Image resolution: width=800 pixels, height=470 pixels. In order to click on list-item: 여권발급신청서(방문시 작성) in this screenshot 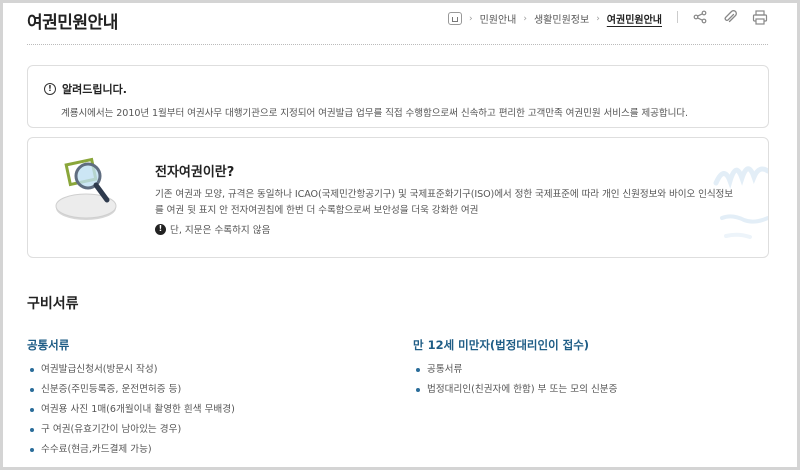, I will do `click(131, 374)`.